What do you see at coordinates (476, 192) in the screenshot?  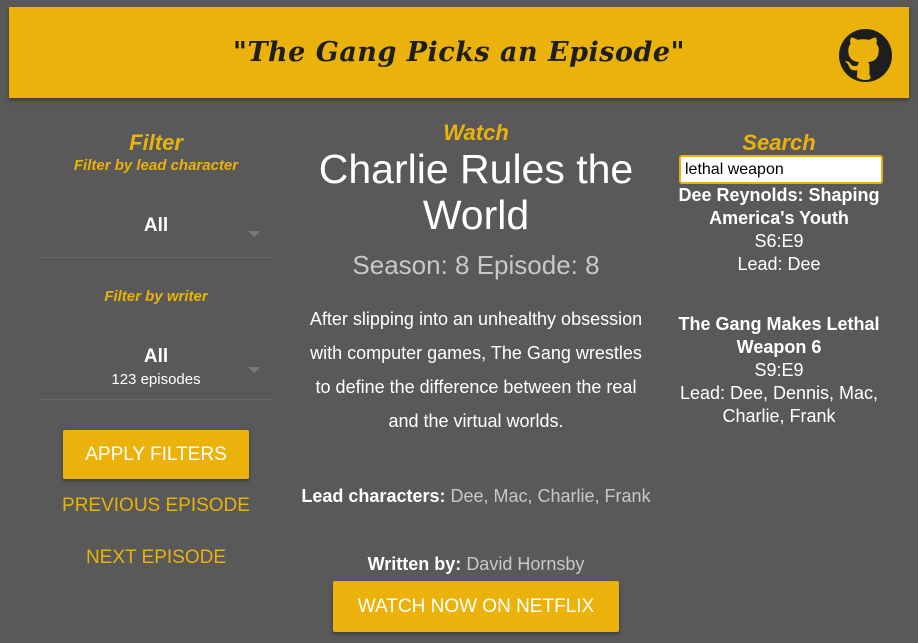 I see `episode-title: Charlie Rules the World` at bounding box center [476, 192].